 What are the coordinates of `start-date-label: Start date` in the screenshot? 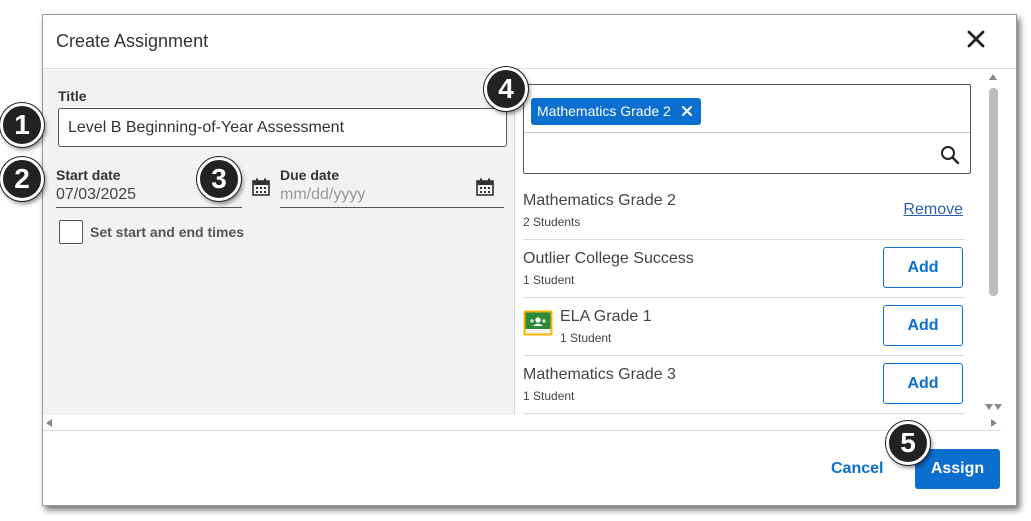 It's located at (88, 175).